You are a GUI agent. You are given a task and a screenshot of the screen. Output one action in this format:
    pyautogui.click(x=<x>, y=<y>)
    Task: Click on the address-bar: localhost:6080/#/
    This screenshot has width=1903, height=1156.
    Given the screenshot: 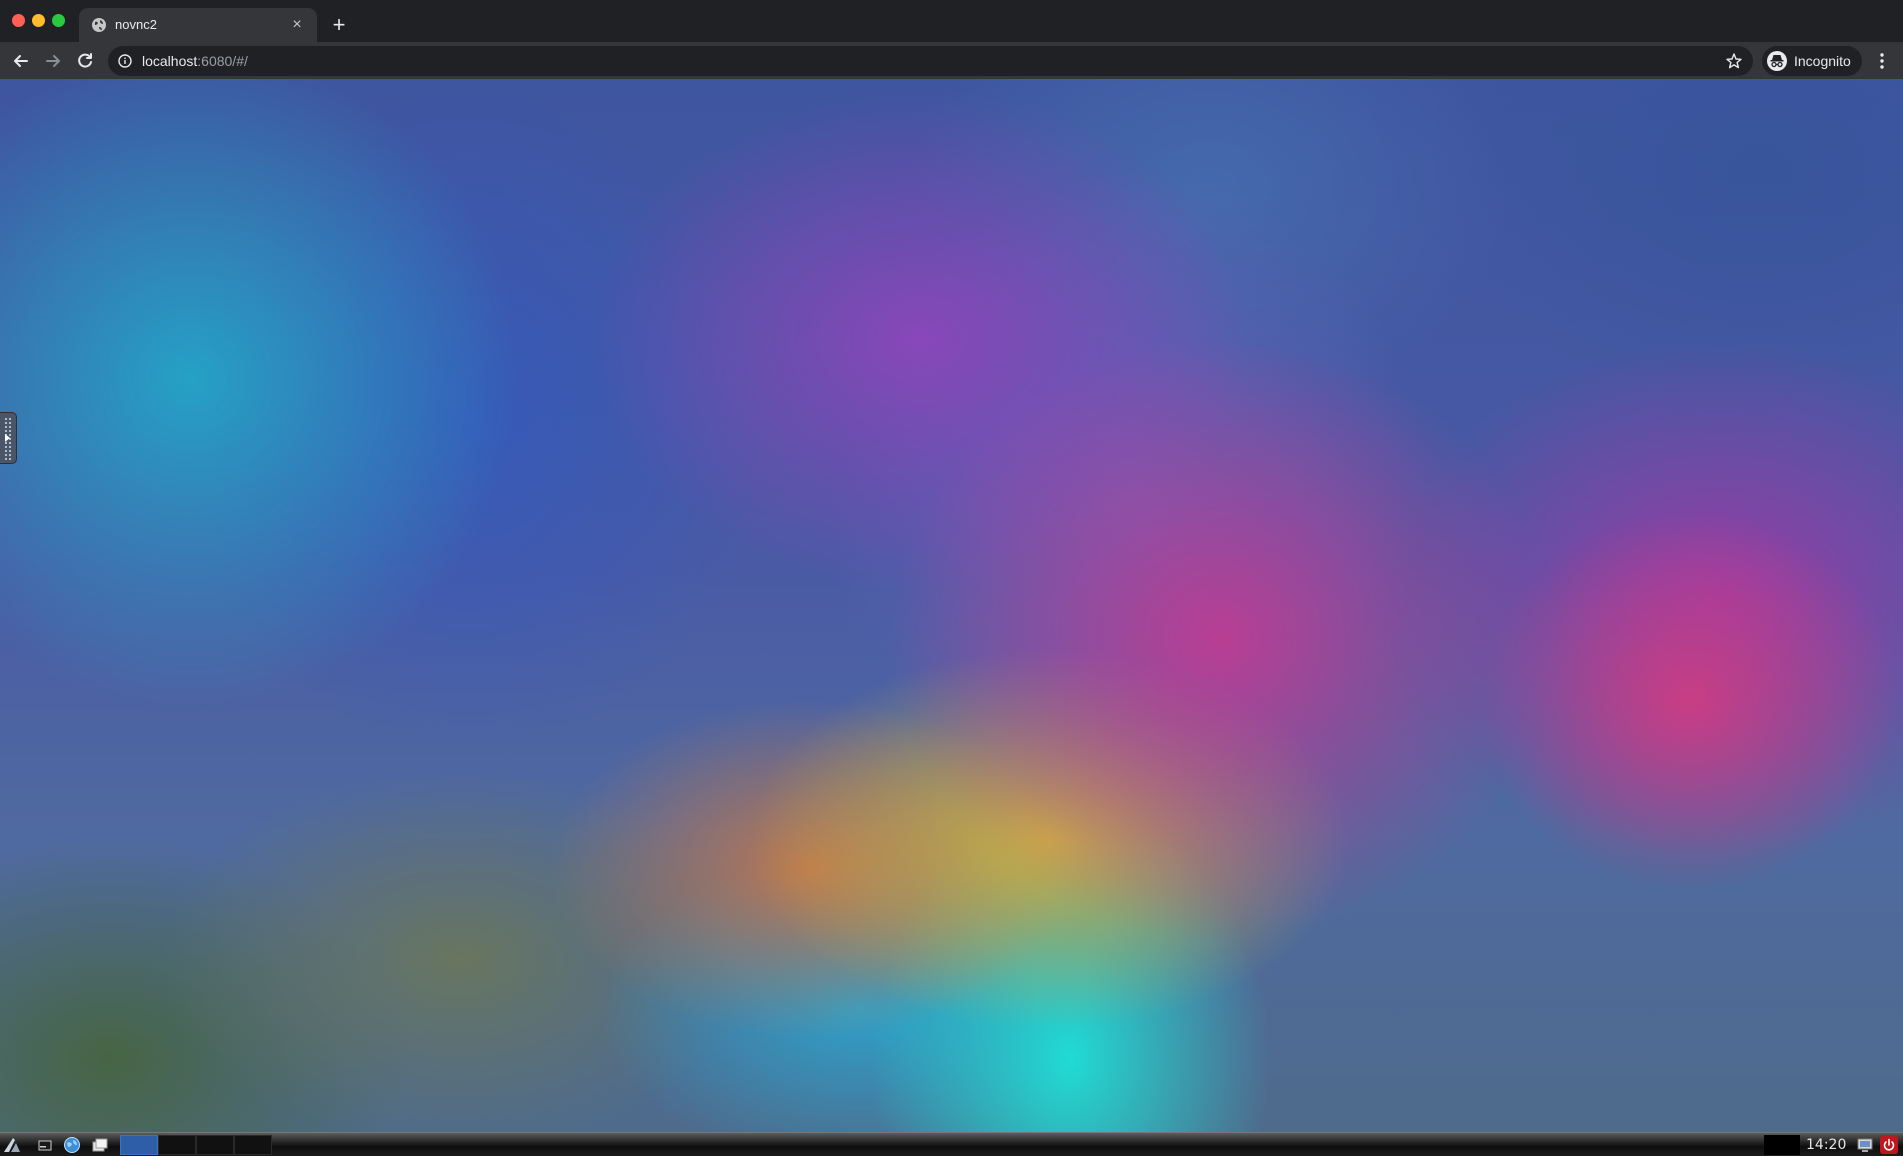 What is the action you would take?
    pyautogui.click(x=930, y=61)
    